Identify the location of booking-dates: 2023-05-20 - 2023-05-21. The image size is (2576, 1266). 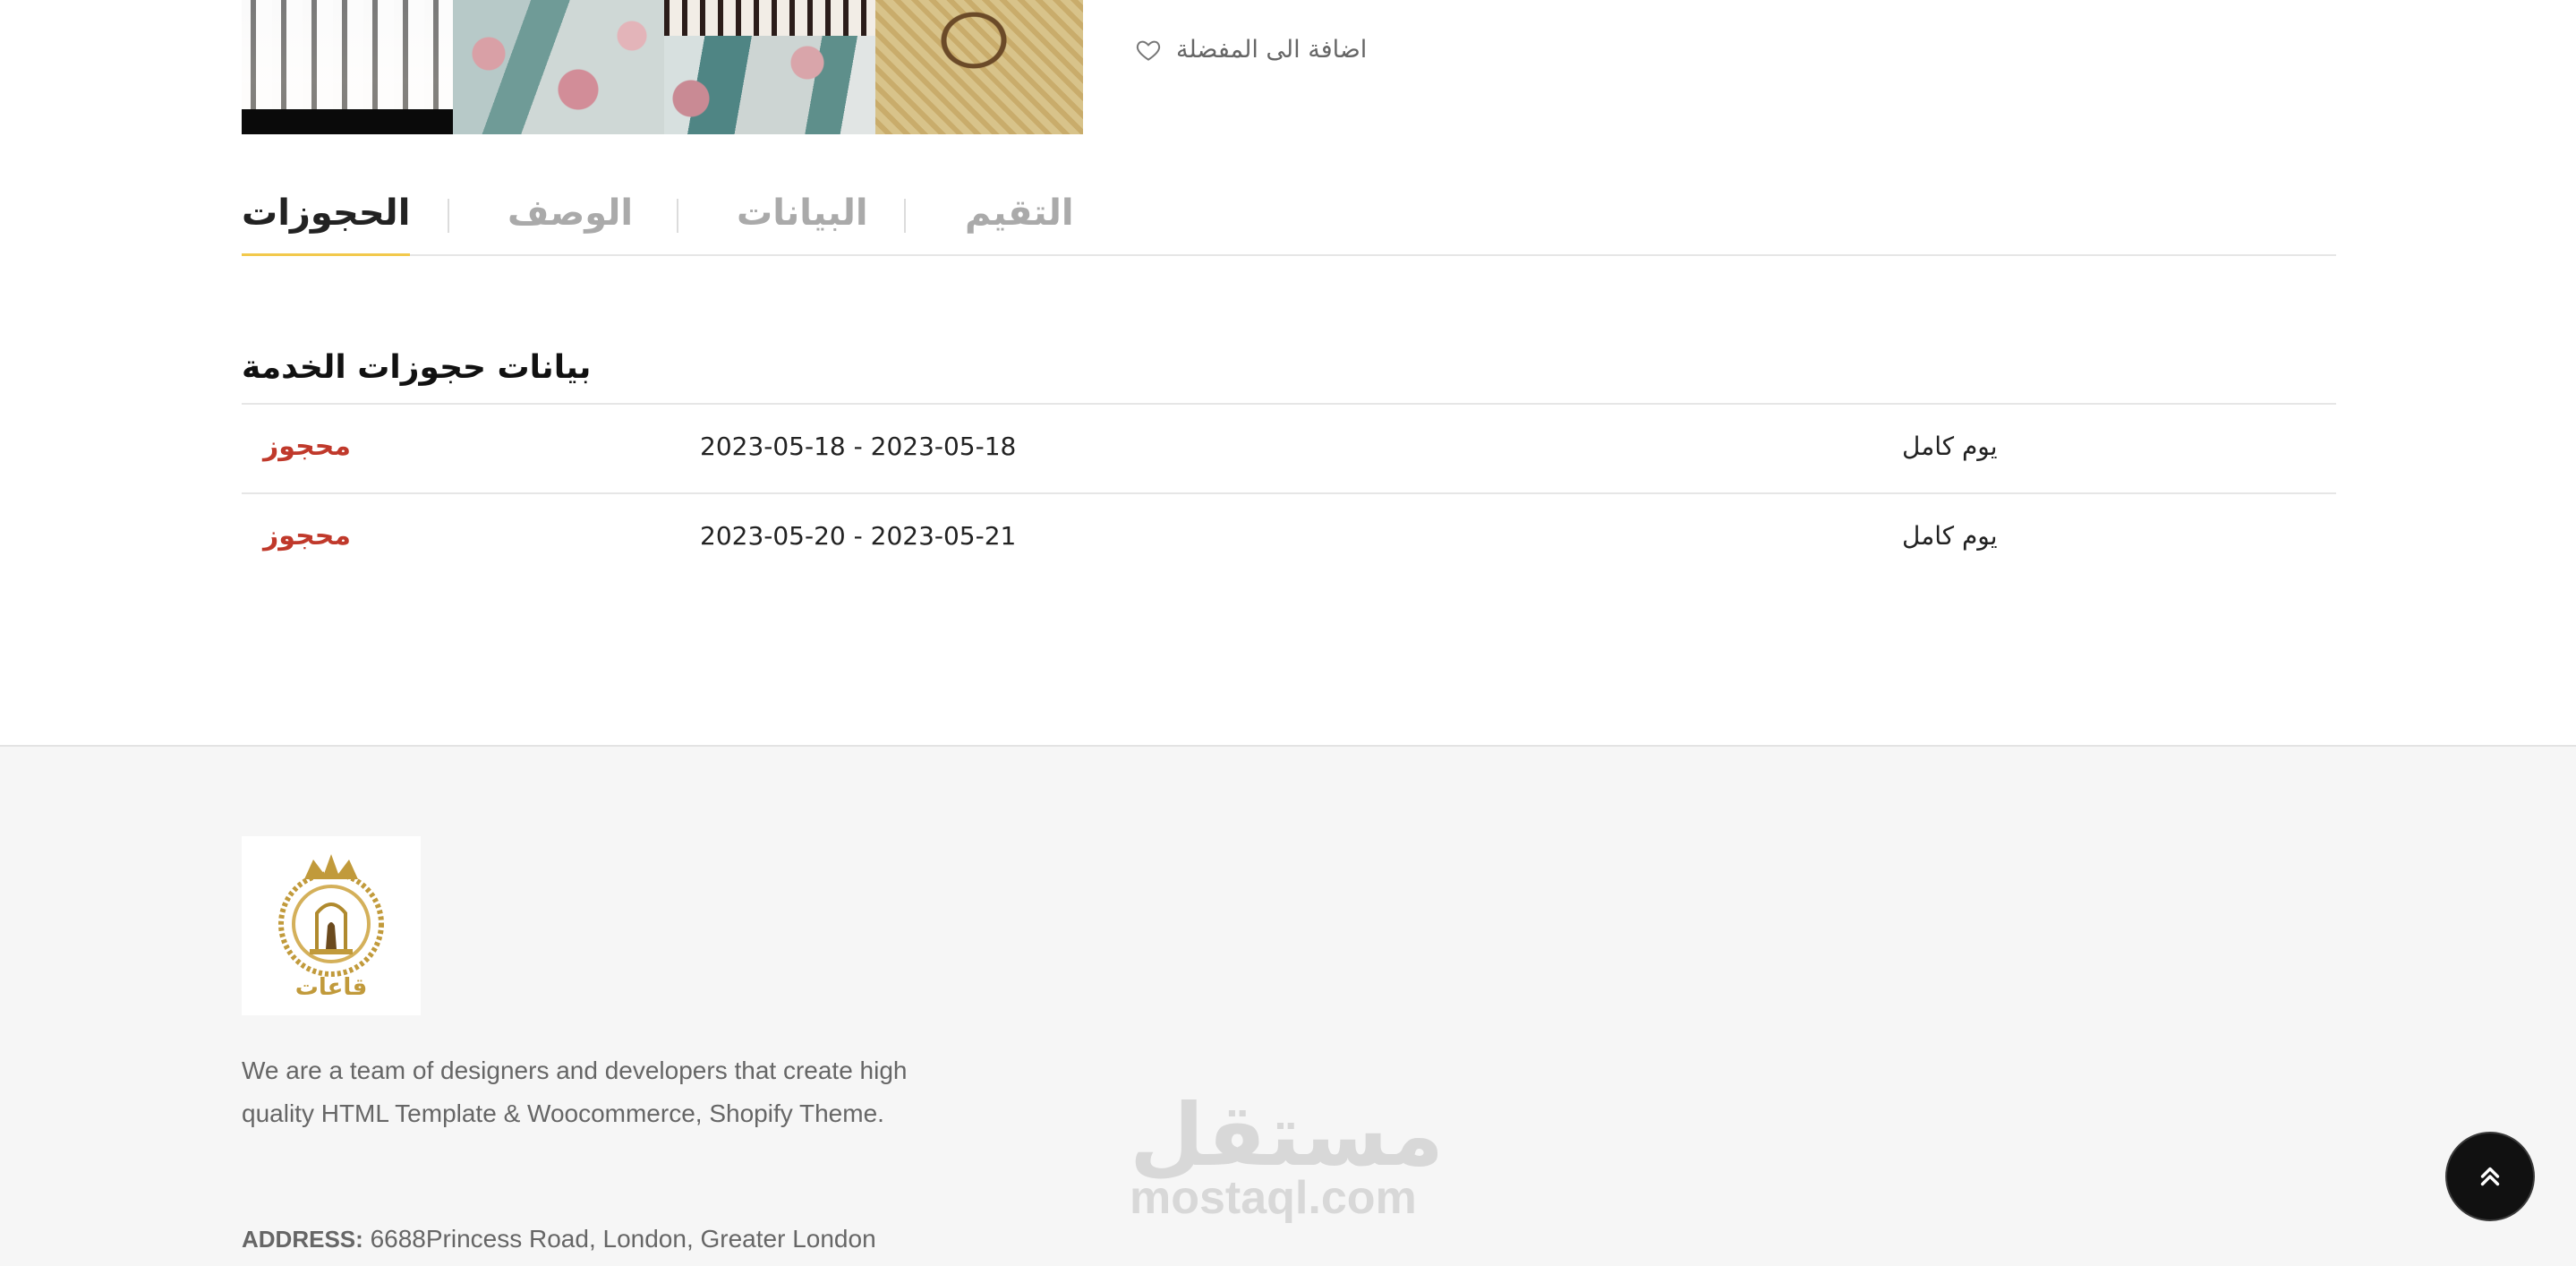
(858, 536).